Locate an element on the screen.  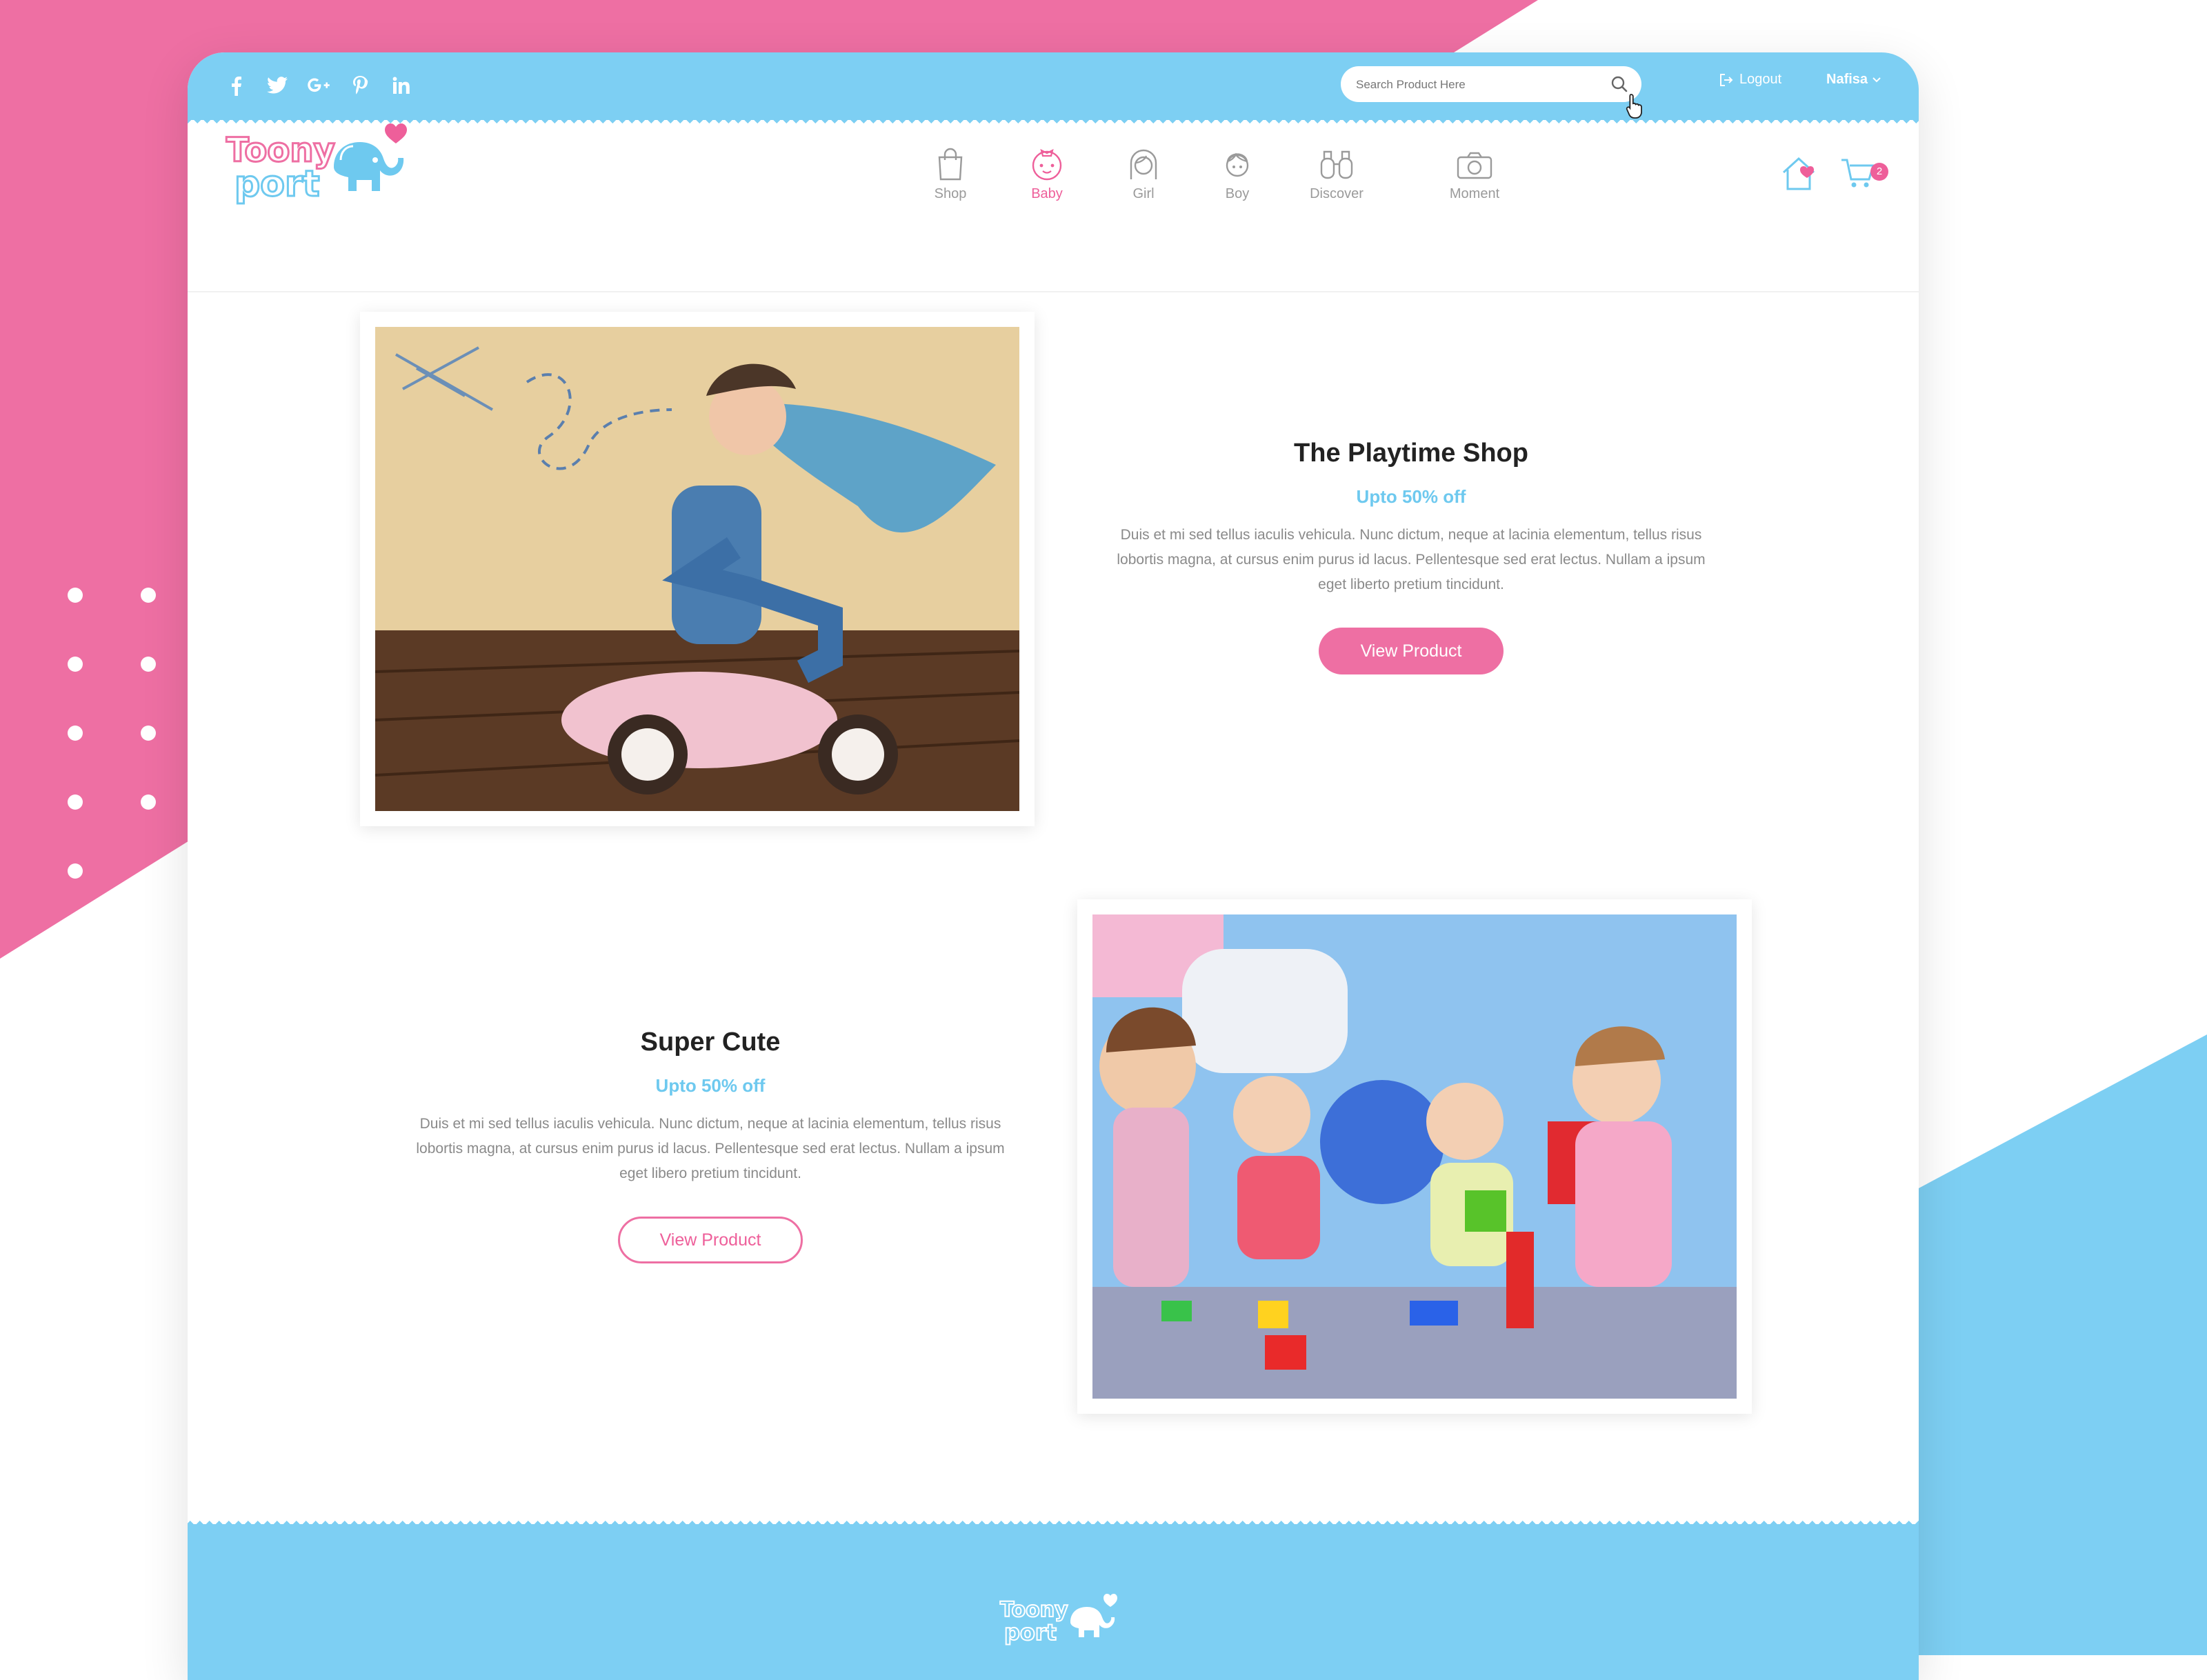
logout-link: Logout is located at coordinates (1750, 80).